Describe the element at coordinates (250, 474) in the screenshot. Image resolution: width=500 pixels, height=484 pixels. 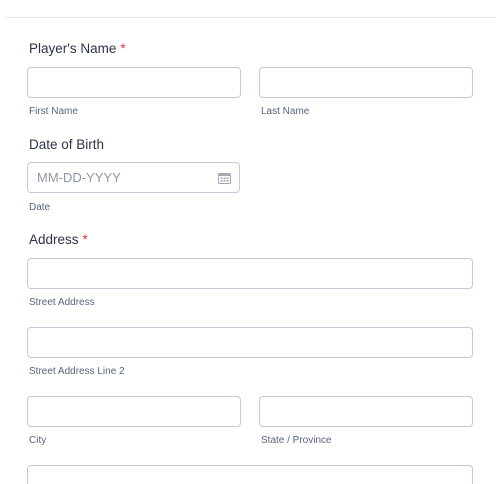
I see `postal-code-input` at that location.